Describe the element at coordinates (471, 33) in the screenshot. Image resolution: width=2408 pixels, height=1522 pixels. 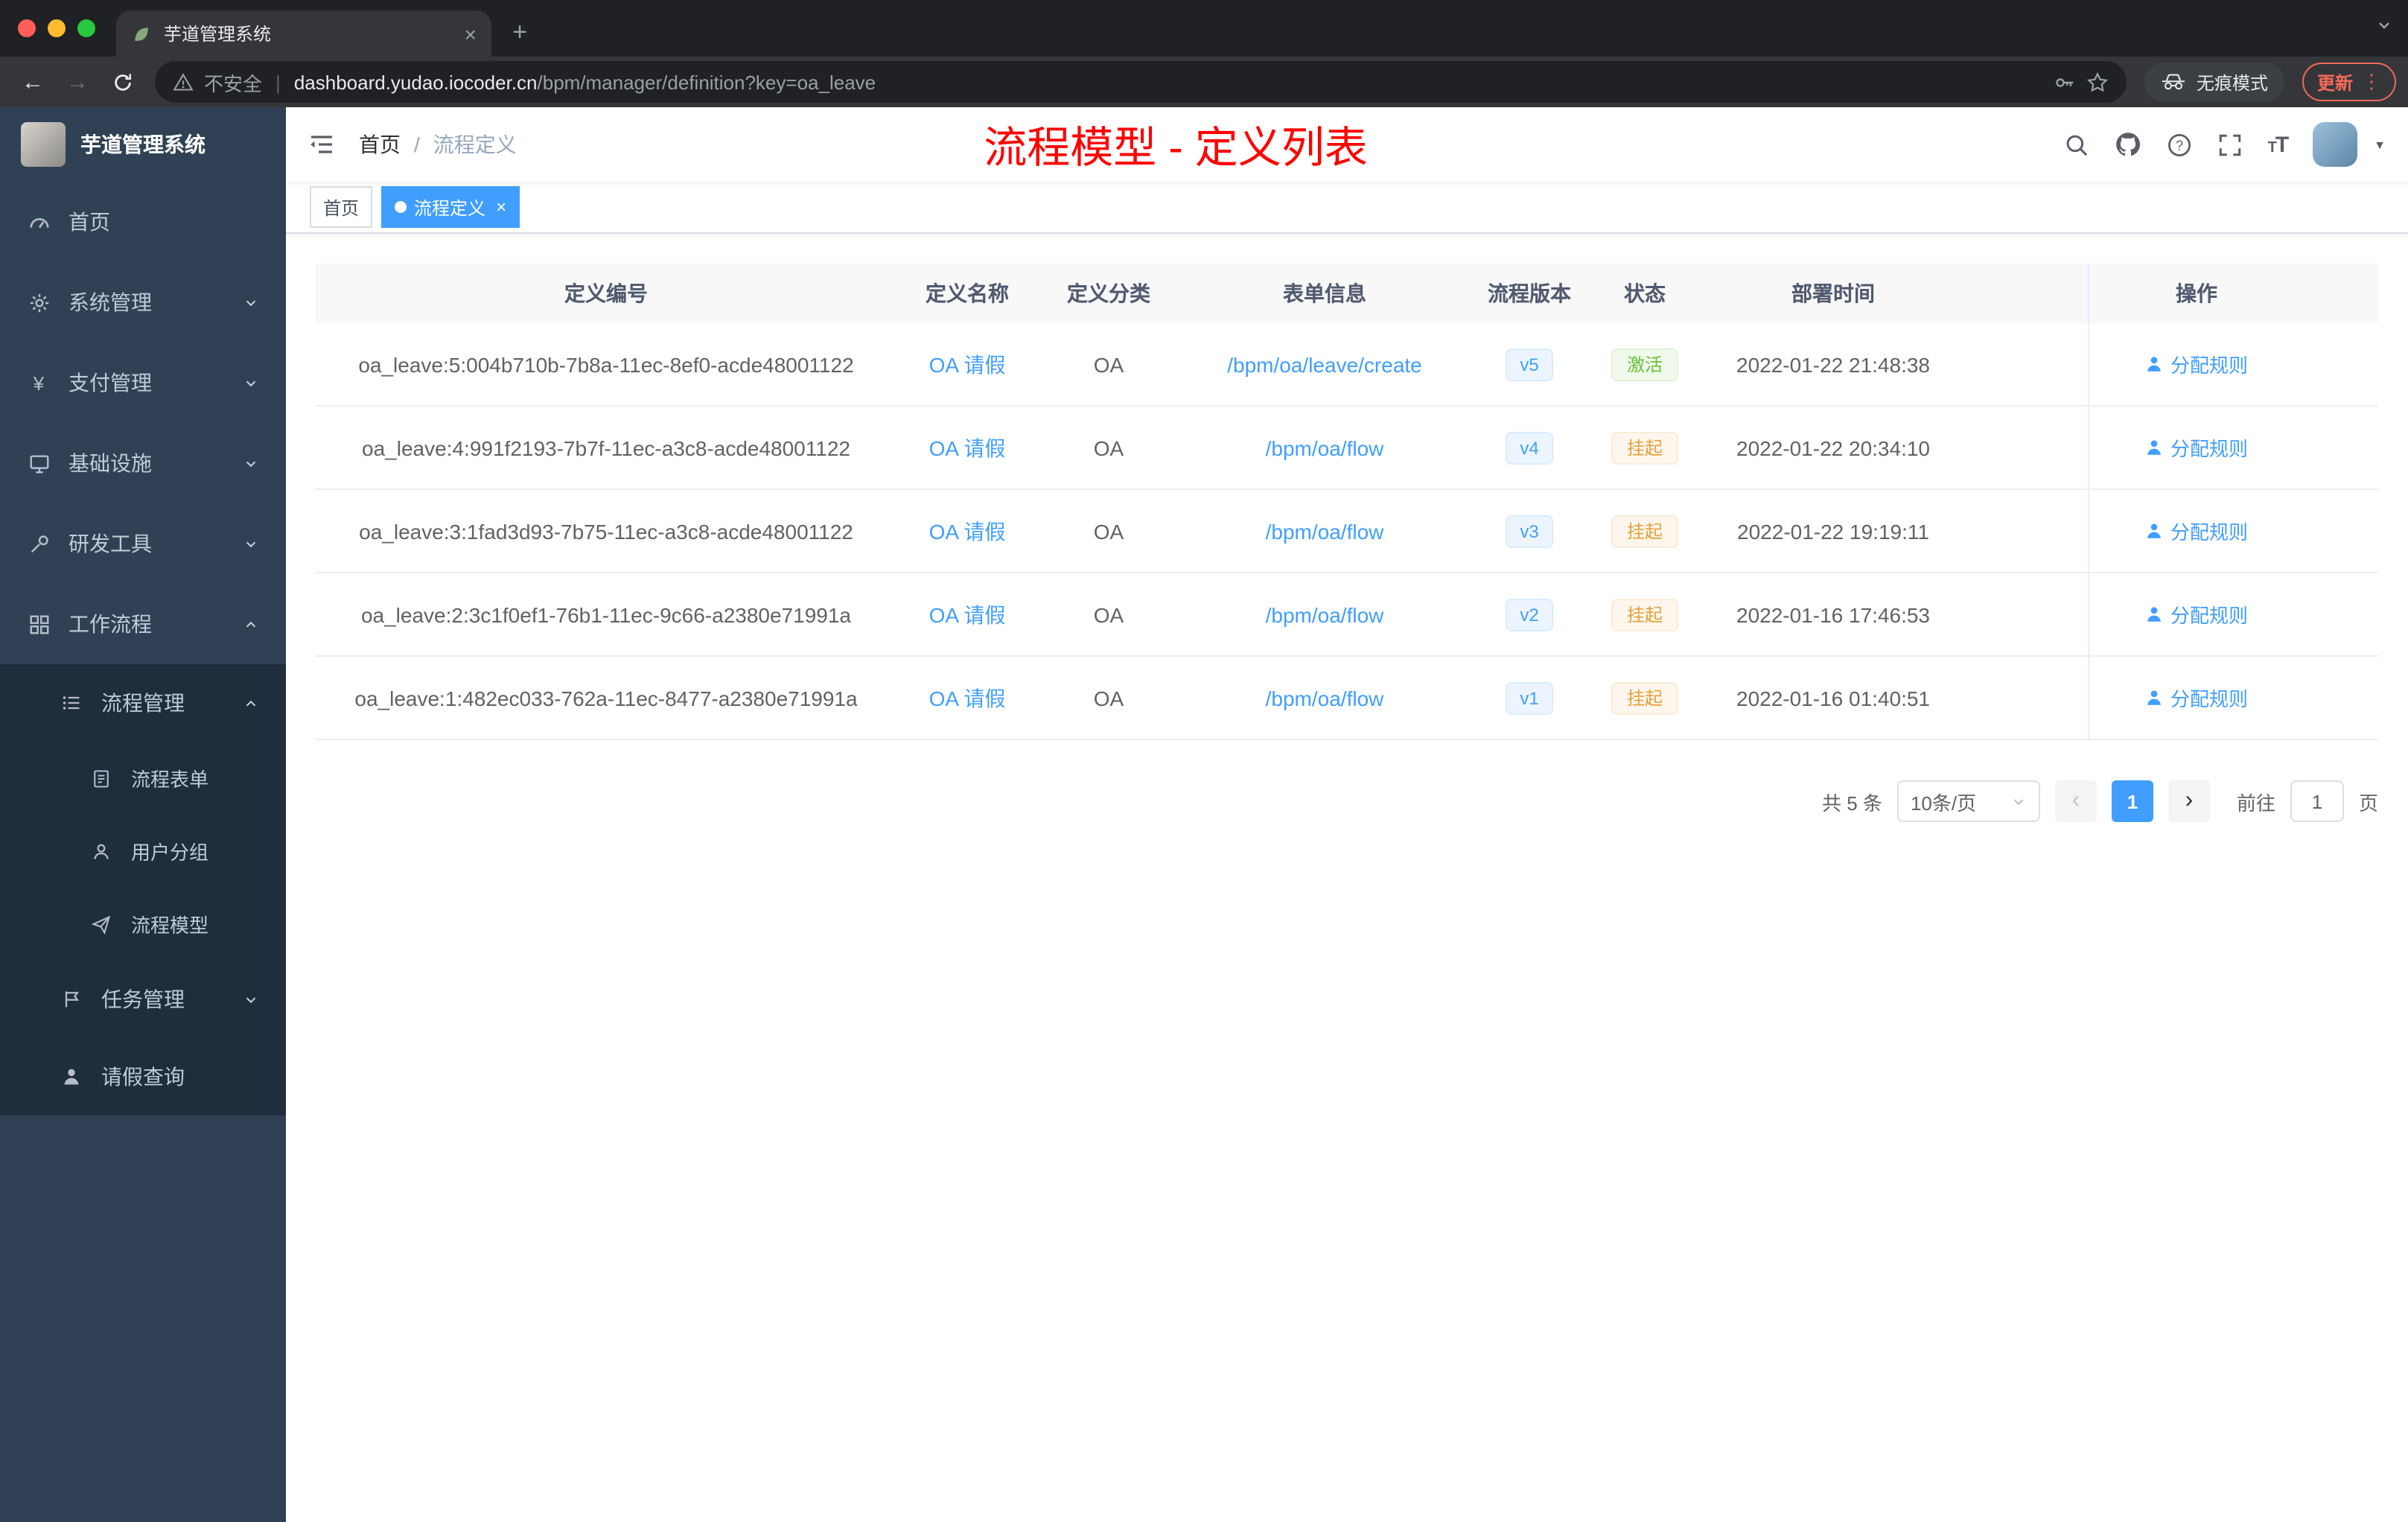
I see `tab-close-icon: ×` at that location.